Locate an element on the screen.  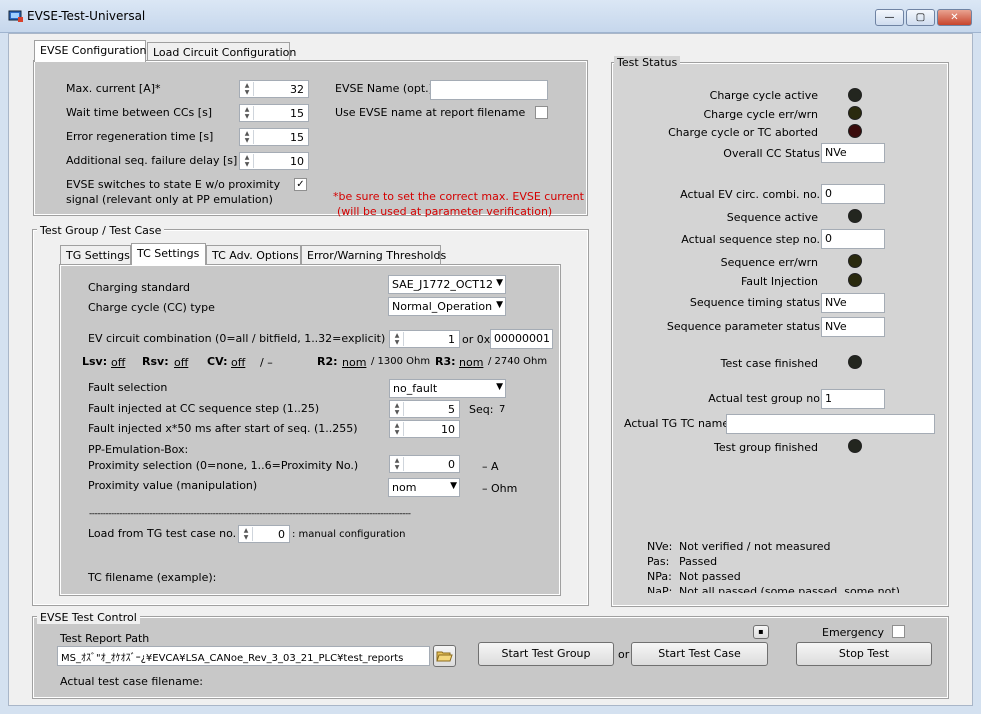
max-current-warning-2: (will be used at parameter verification) is located at coordinates (445, 211).